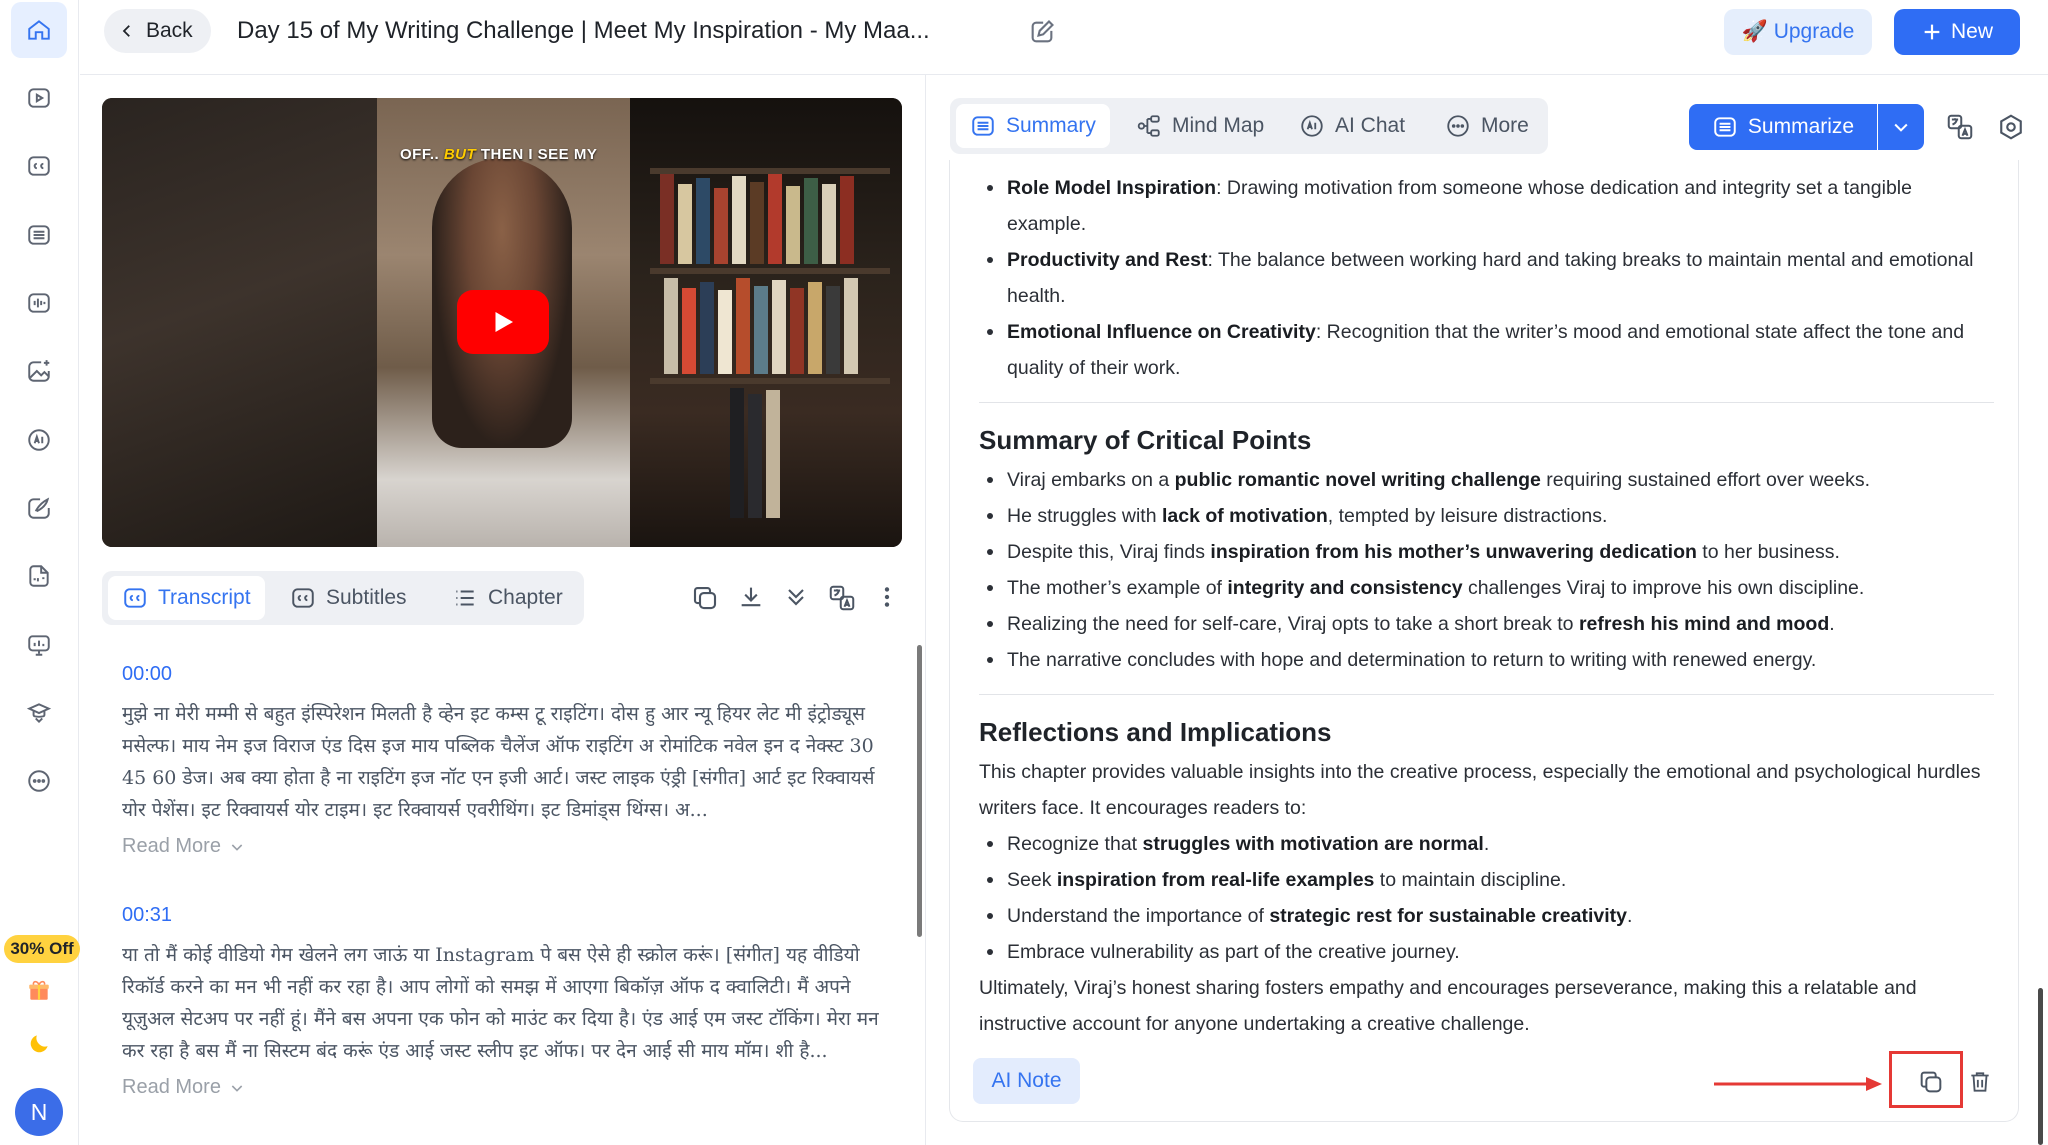  I want to click on tab-transcript: Transcript, so click(186, 598).